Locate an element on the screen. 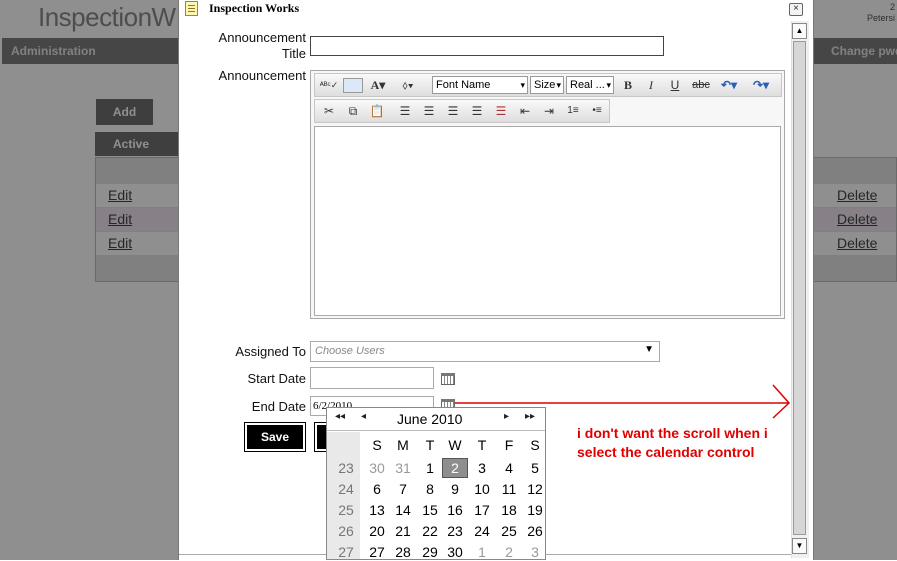  dialog-scrollbar: ▲ ▼ is located at coordinates (800, 289).